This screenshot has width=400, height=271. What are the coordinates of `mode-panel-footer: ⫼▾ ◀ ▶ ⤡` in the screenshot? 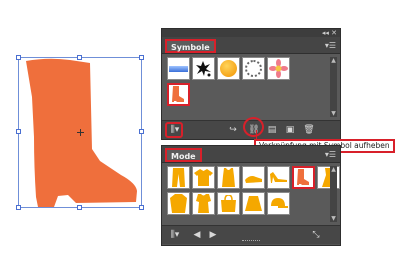 It's located at (251, 234).